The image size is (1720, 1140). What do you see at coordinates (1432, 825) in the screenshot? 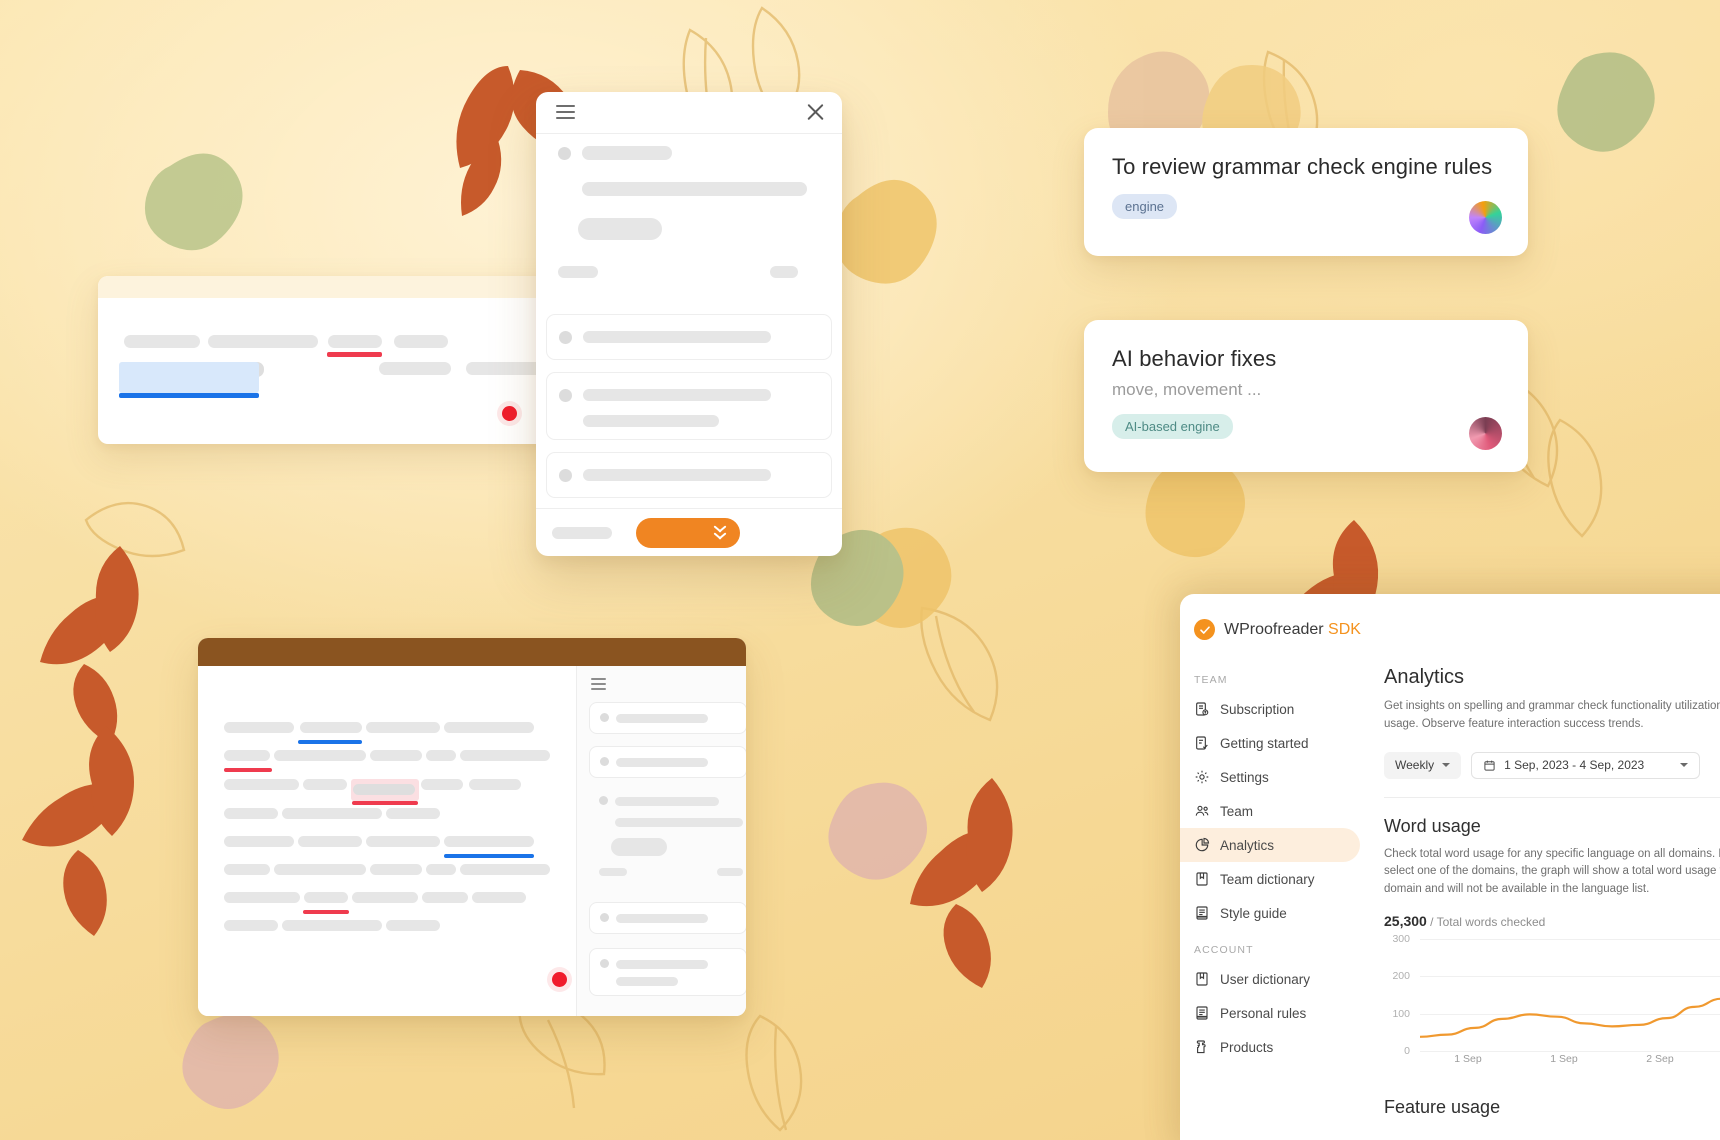
I see `section-title-word-usage: Word usage` at bounding box center [1432, 825].